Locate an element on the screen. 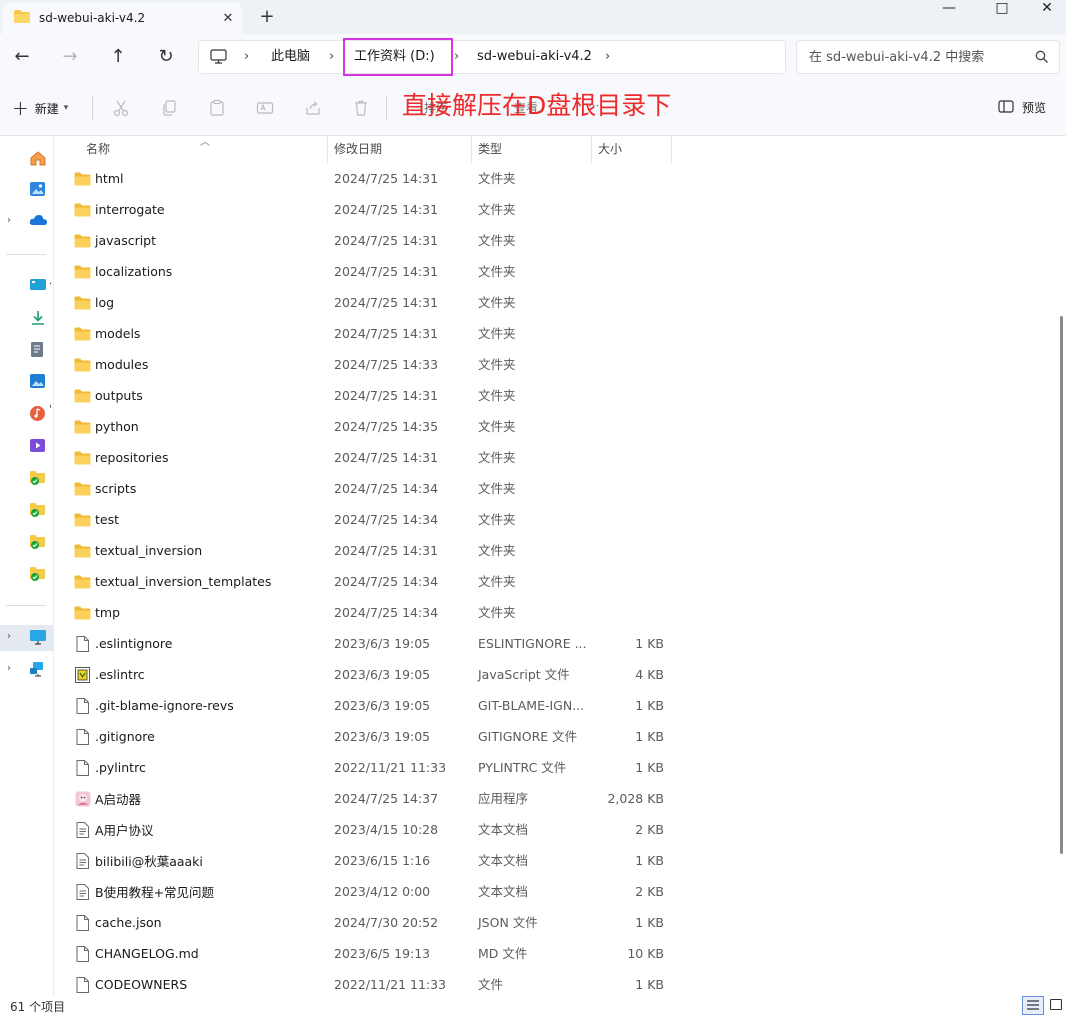 This screenshot has height=1015, width=1066. table-row: log 2024/7/25 14:31 文件夹 is located at coordinates (556, 302).